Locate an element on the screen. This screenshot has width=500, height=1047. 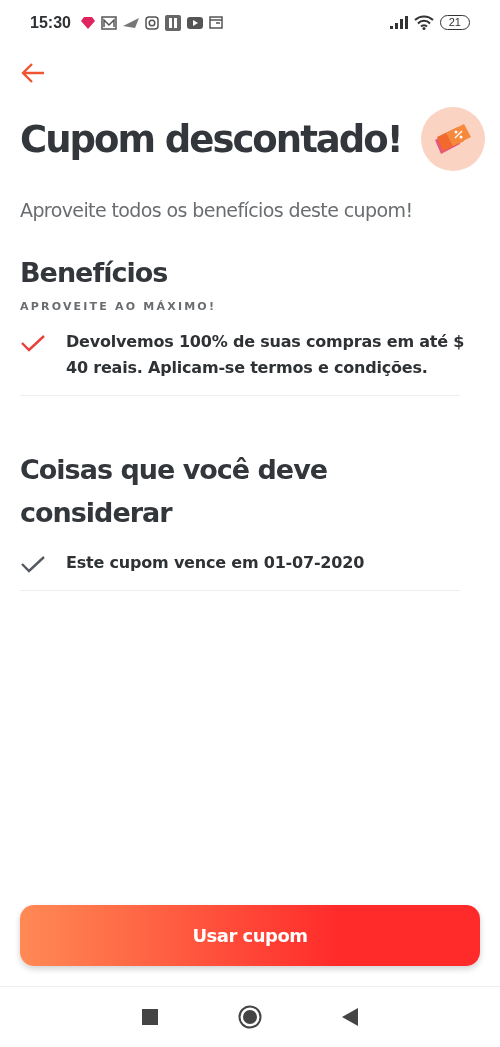
back-arrow-icon is located at coordinates (33, 73).